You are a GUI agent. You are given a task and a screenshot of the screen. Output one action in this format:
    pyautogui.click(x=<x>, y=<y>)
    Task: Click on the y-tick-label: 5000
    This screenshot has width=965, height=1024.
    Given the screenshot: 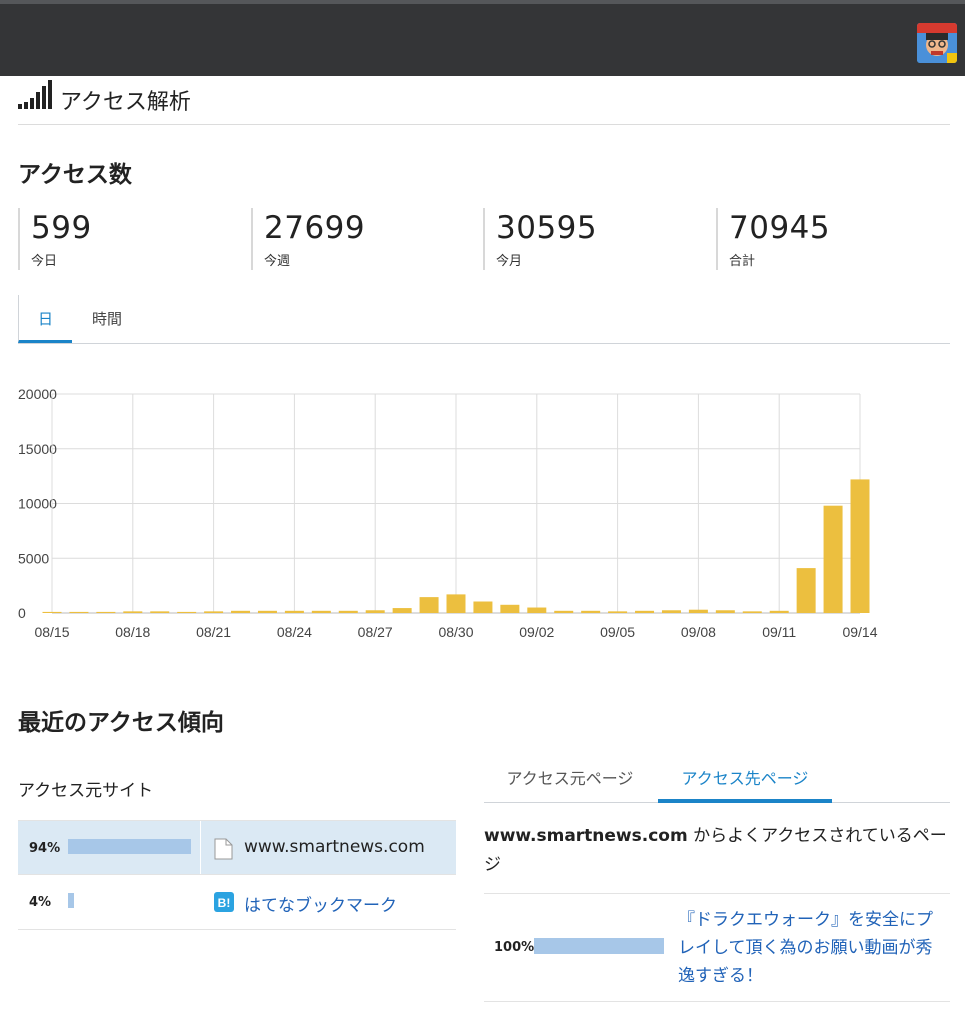 What is the action you would take?
    pyautogui.click(x=33, y=558)
    